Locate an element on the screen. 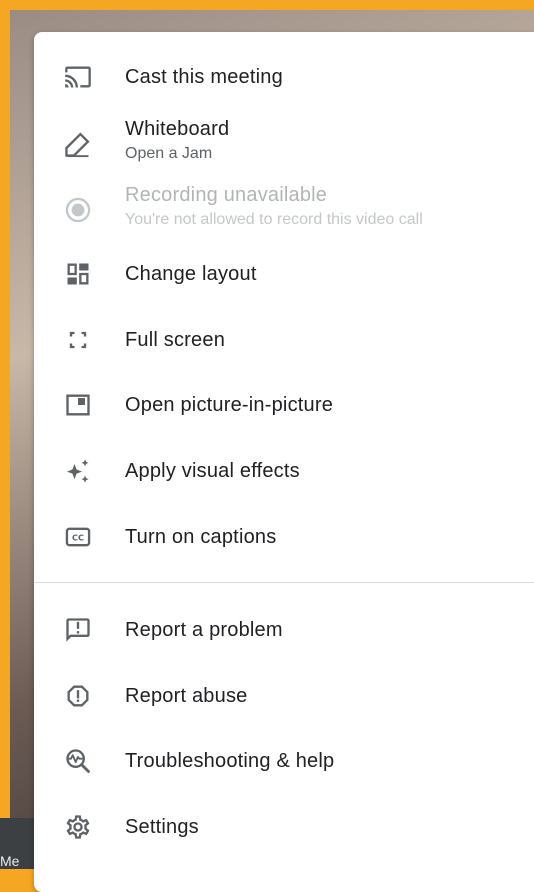  menu-item-captions: CC Turn on captions is located at coordinates (284, 537).